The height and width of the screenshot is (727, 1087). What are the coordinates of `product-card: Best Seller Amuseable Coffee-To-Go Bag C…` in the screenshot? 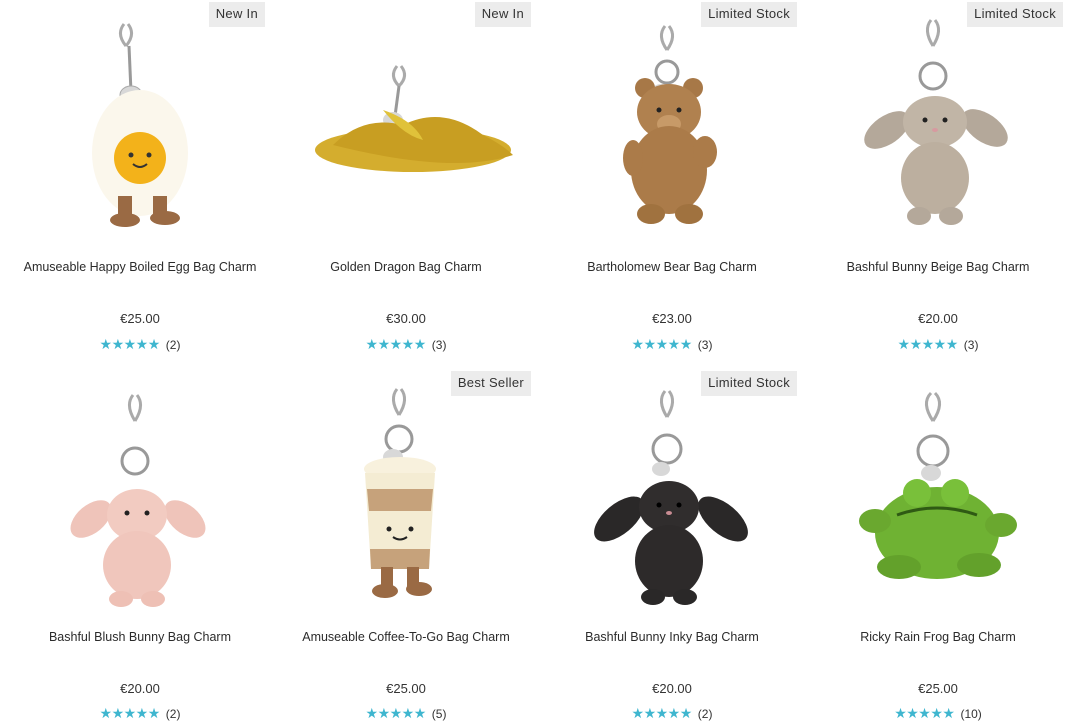 It's located at (406, 548).